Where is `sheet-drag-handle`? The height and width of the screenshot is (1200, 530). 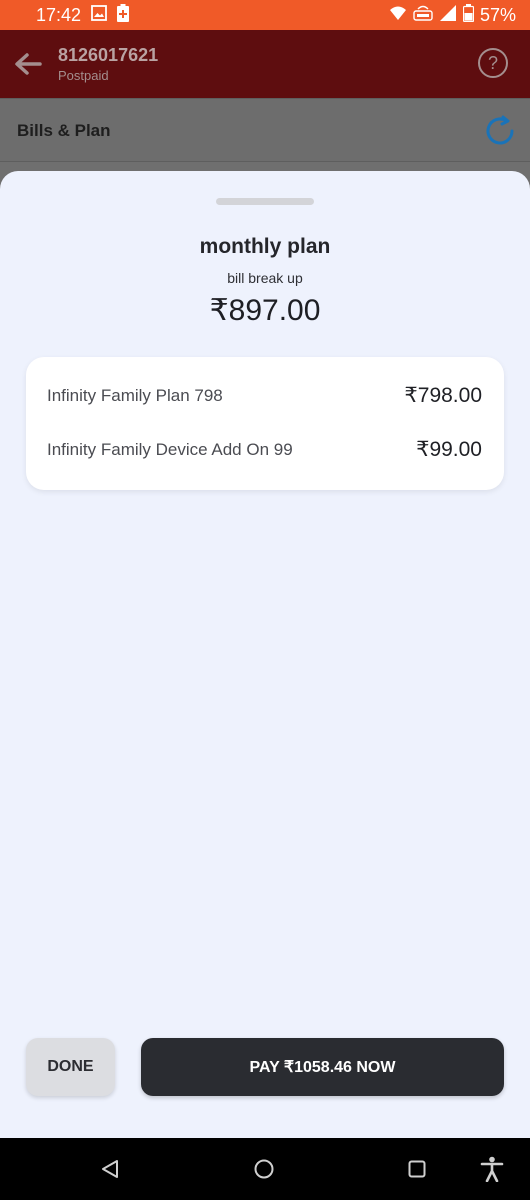
sheet-drag-handle is located at coordinates (265, 201).